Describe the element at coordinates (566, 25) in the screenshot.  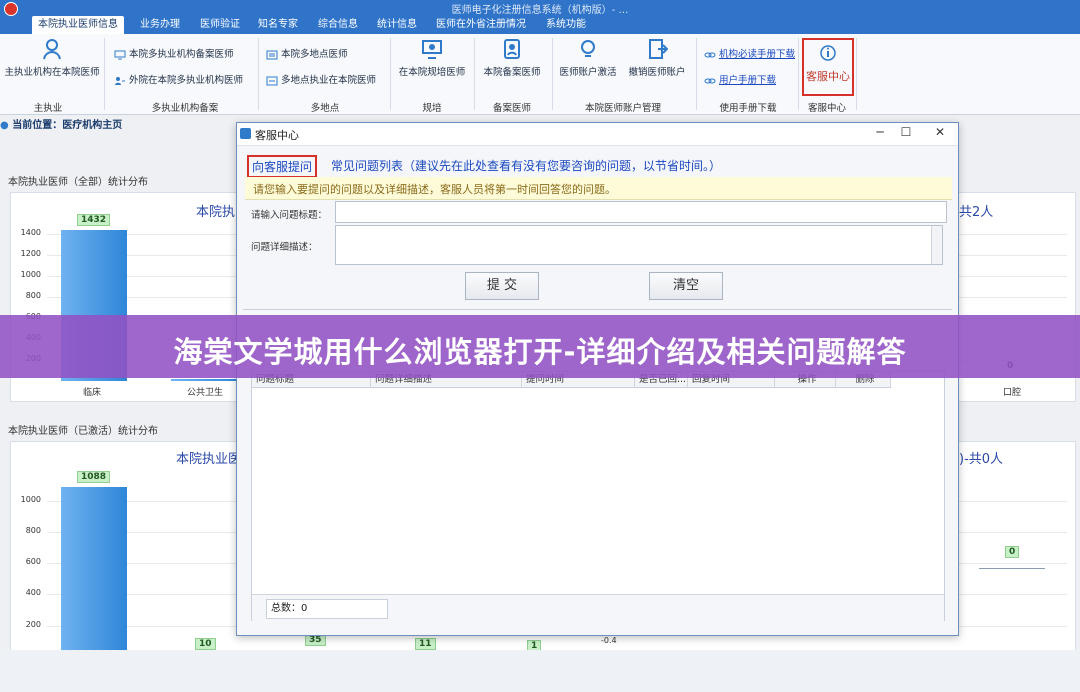
I see `tab-system: 系统功能` at that location.